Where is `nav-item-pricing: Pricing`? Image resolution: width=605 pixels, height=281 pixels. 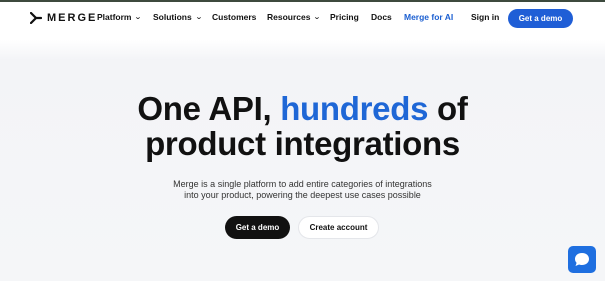
nav-item-pricing: Pricing is located at coordinates (344, 17).